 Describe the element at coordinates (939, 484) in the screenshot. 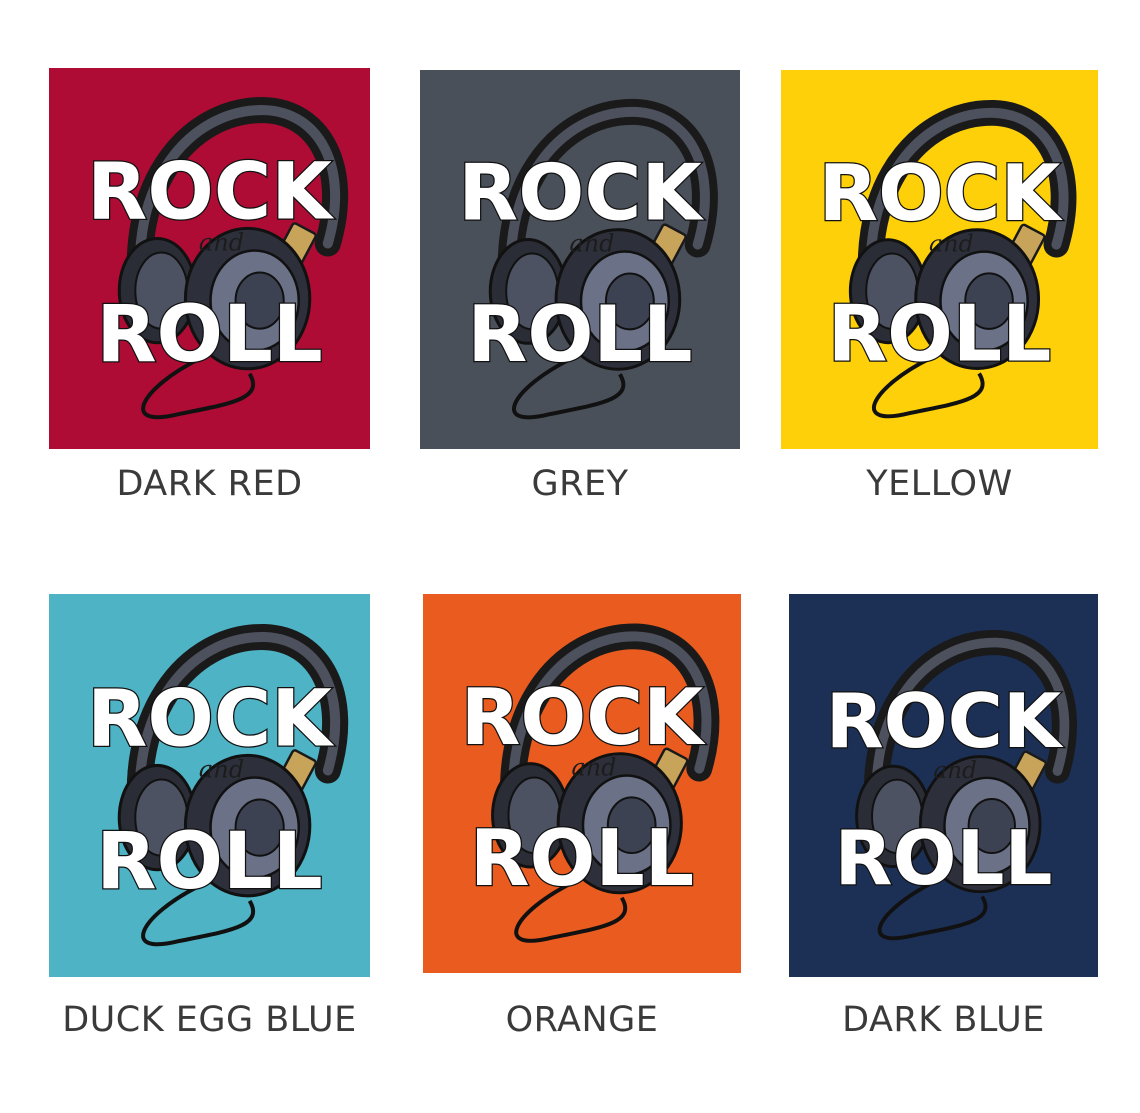

I see `swatch-label: YELLOW` at that location.